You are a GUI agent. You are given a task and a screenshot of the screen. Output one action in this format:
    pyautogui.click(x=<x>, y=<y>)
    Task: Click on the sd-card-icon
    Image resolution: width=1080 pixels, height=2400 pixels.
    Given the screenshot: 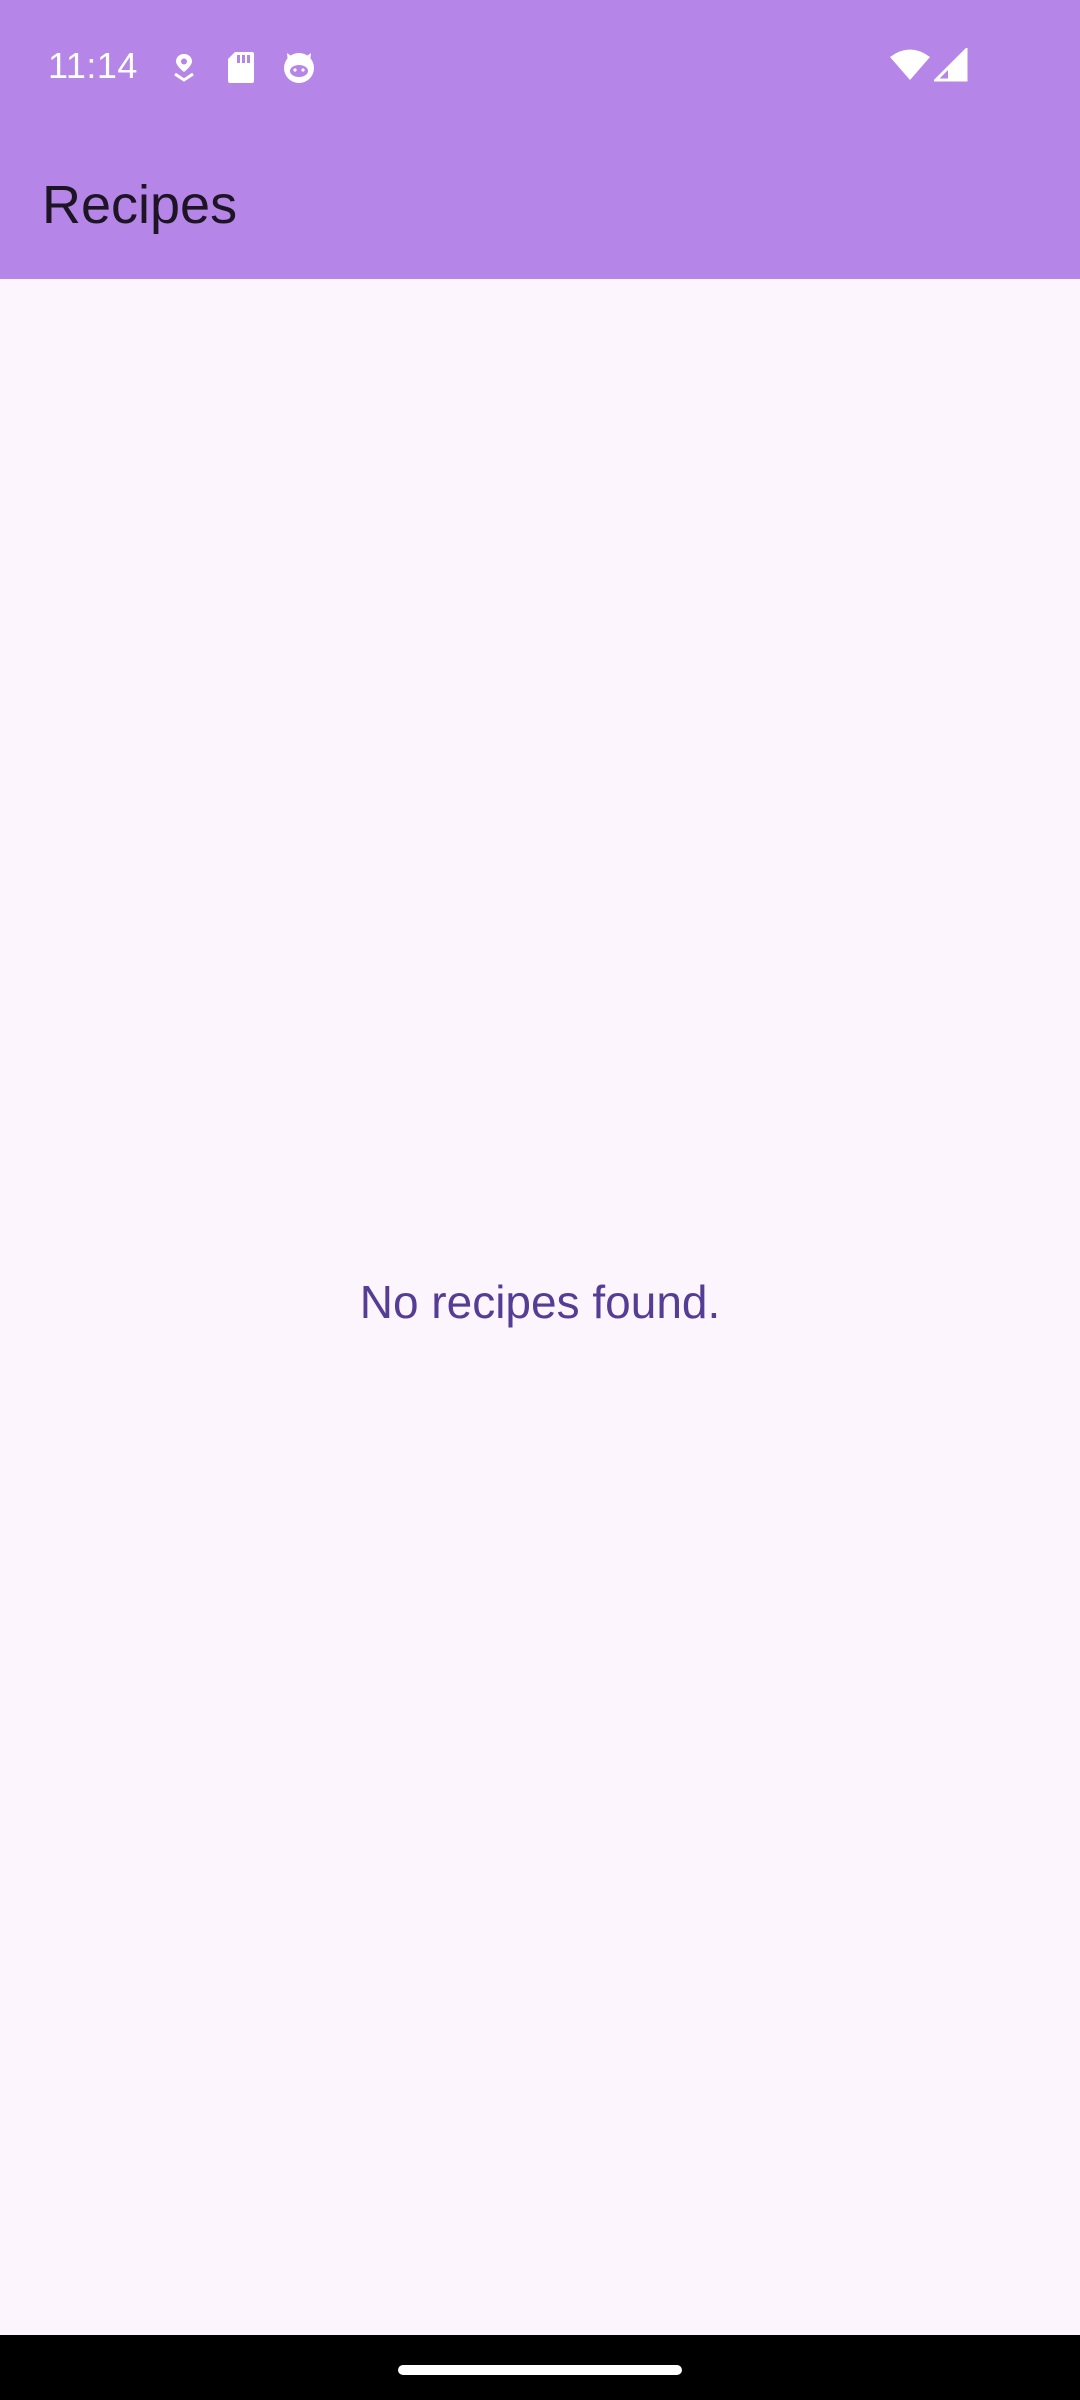 What is the action you would take?
    pyautogui.click(x=241, y=67)
    